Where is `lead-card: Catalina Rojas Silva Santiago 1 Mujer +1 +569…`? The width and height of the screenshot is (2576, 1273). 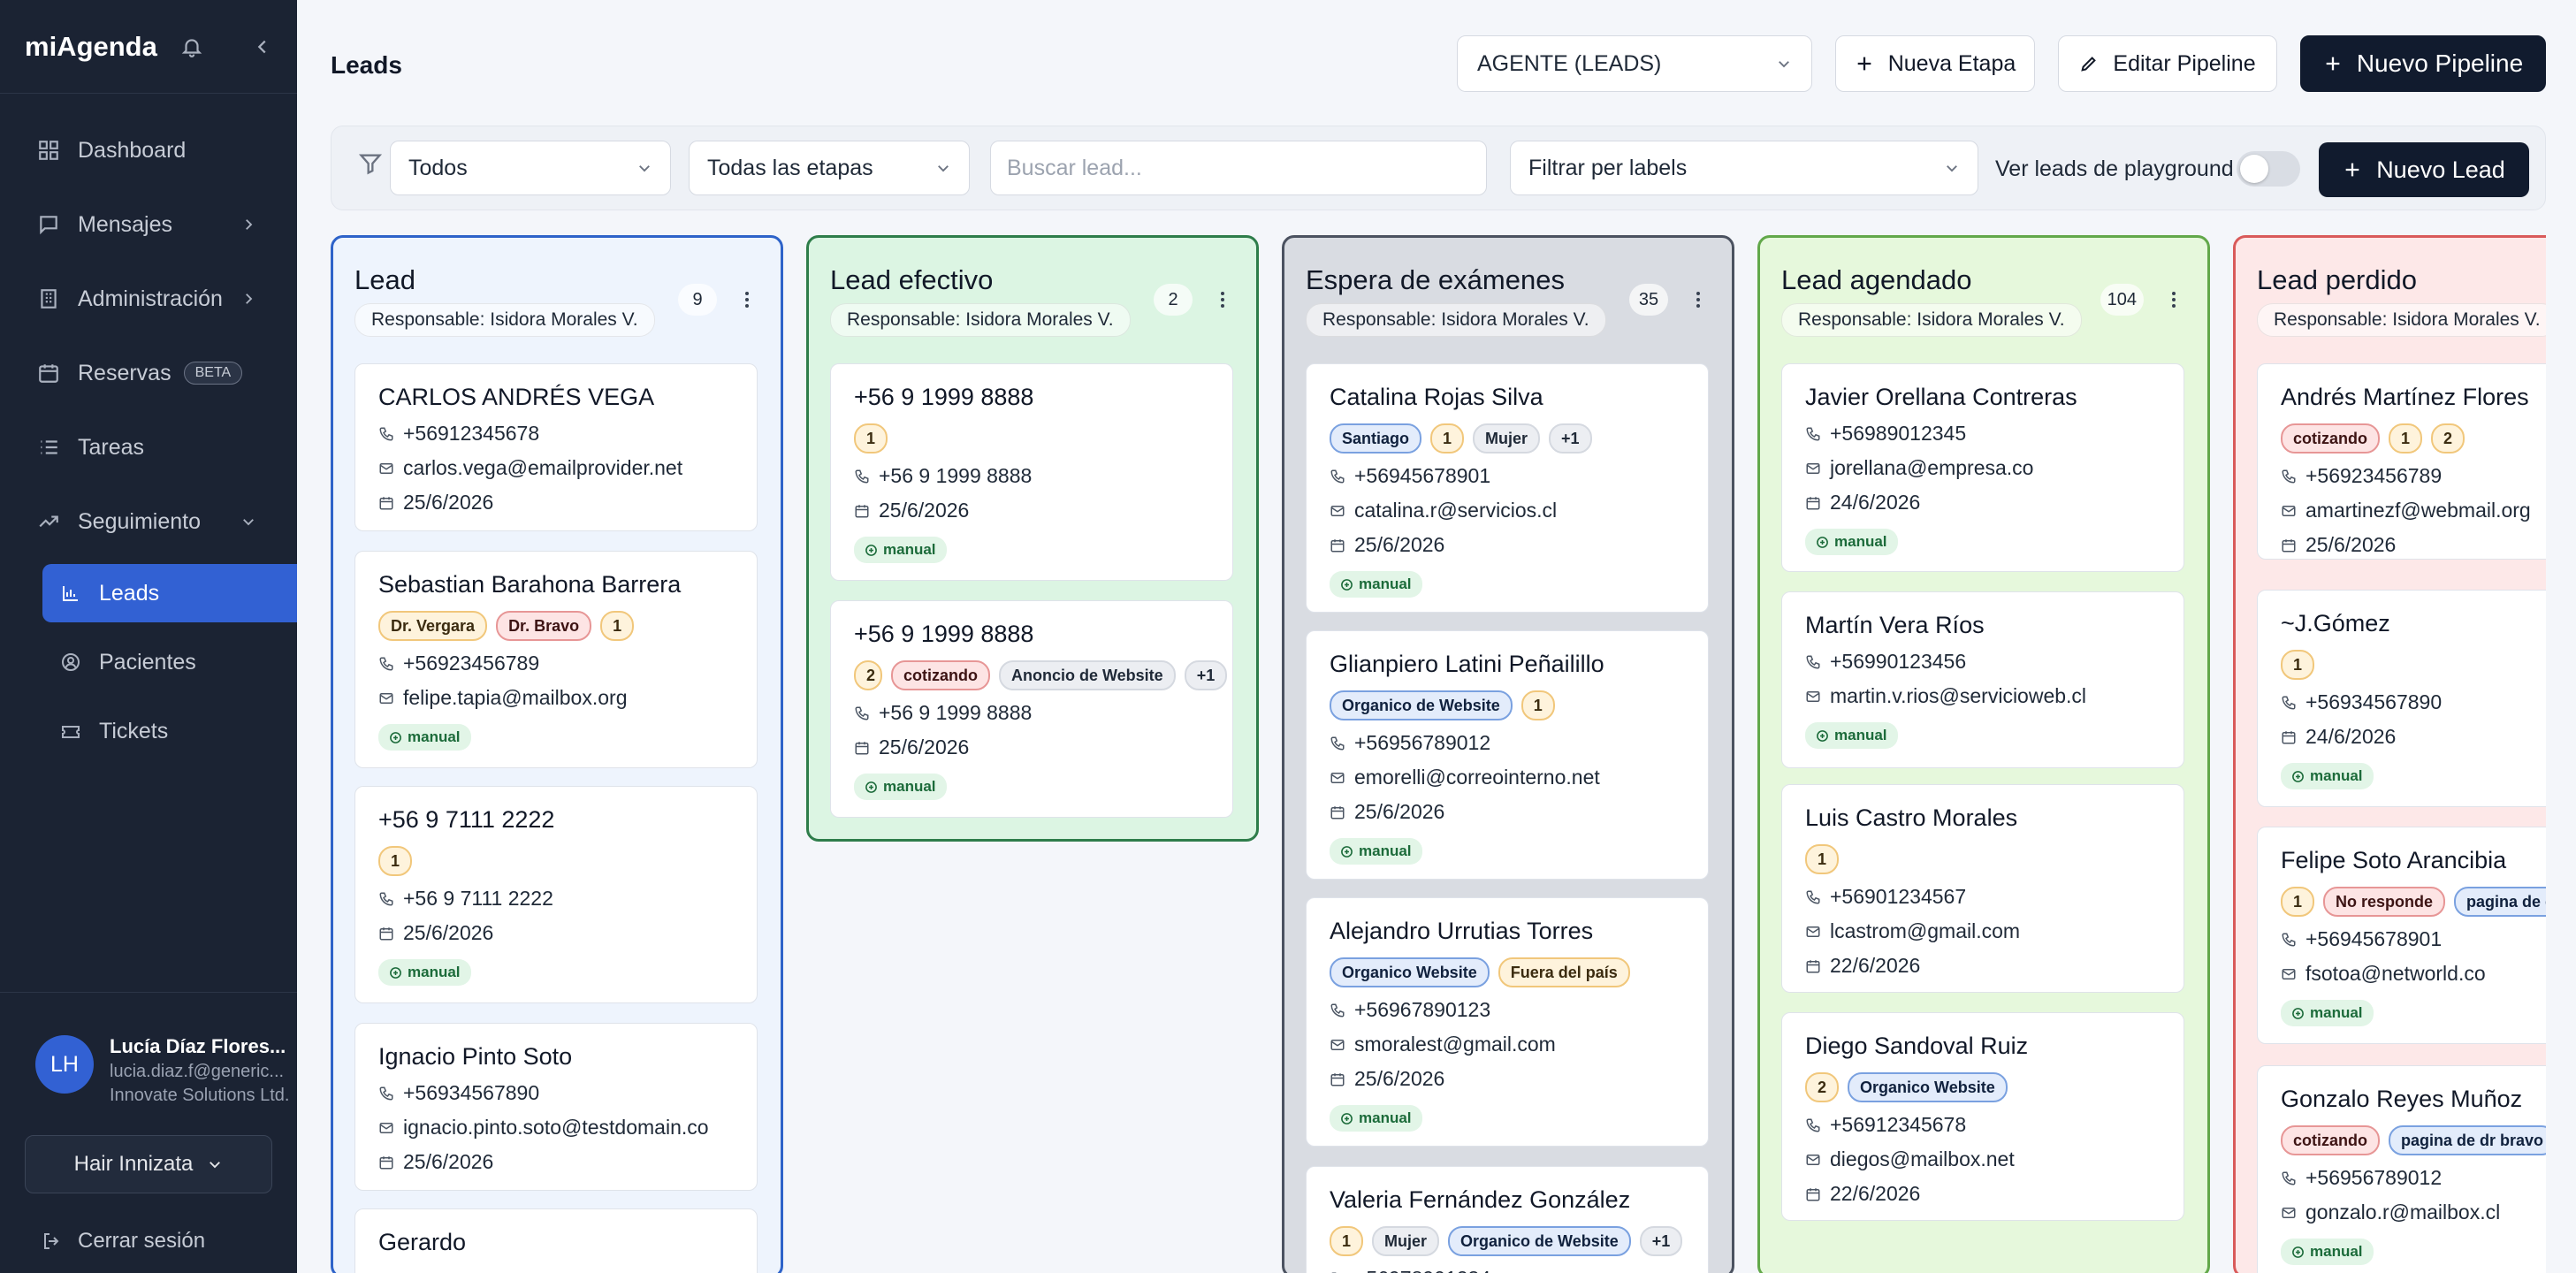
lead-card: Catalina Rojas Silva Santiago 1 Mujer +1 +569… is located at coordinates (1507, 488).